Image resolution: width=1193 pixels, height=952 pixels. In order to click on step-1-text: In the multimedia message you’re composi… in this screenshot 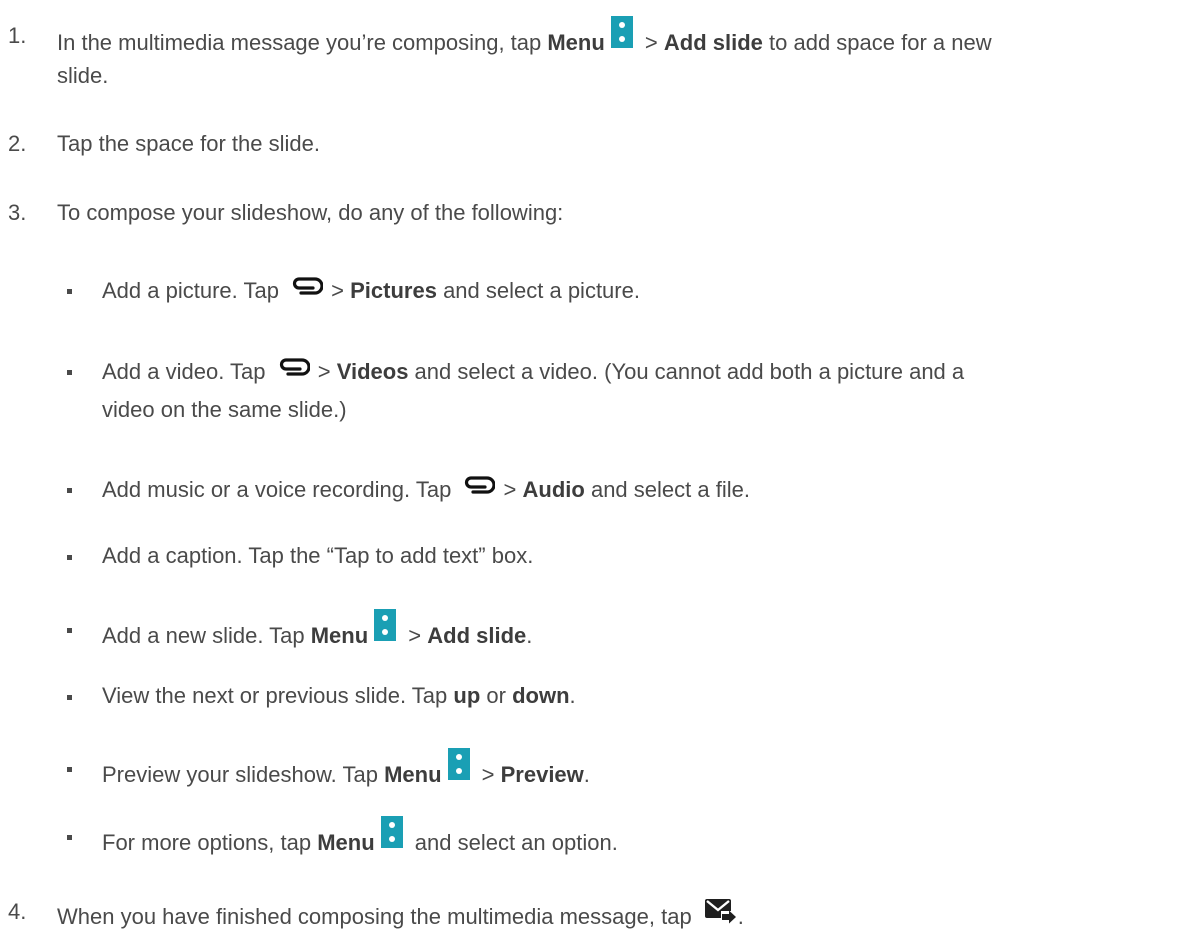, I will do `click(524, 36)`.